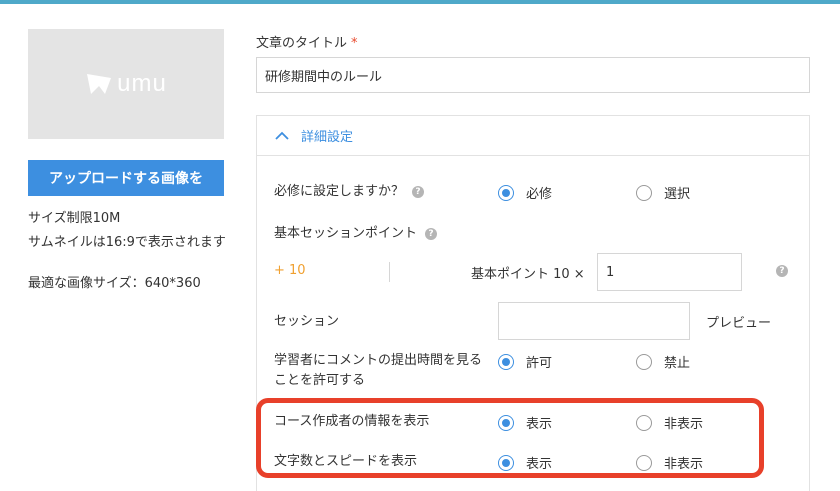 This screenshot has height=491, width=840. Describe the element at coordinates (539, 194) in the screenshot. I see `radio-label: 必修` at that location.